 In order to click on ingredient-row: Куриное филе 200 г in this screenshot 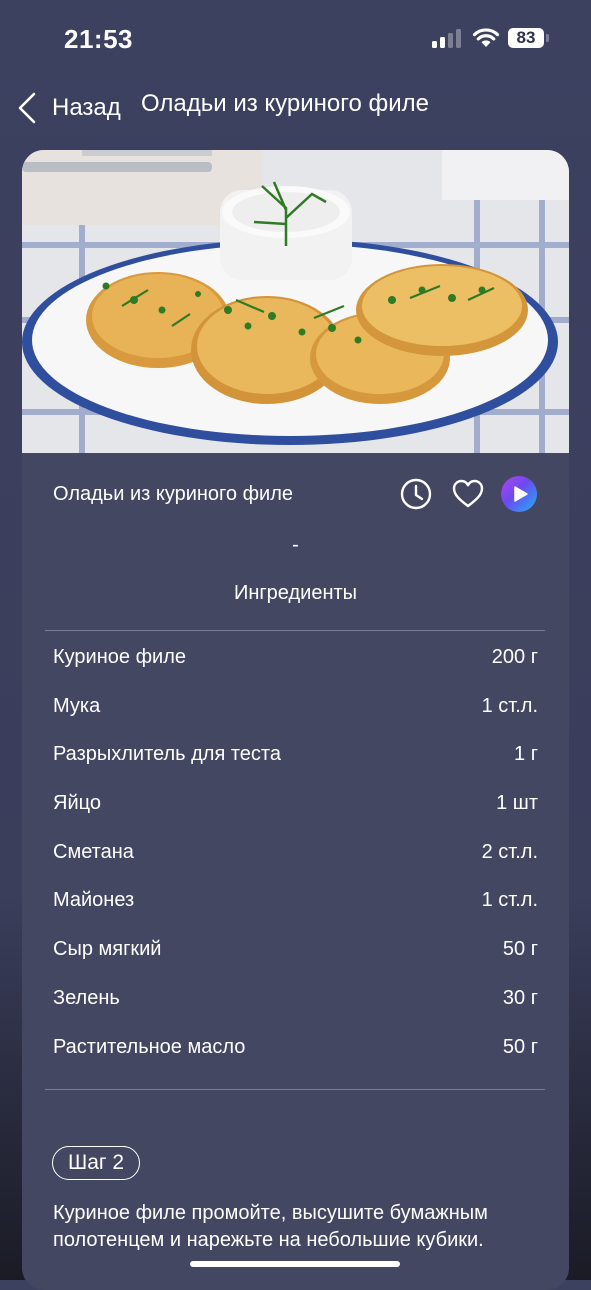, I will do `click(295, 666)`.